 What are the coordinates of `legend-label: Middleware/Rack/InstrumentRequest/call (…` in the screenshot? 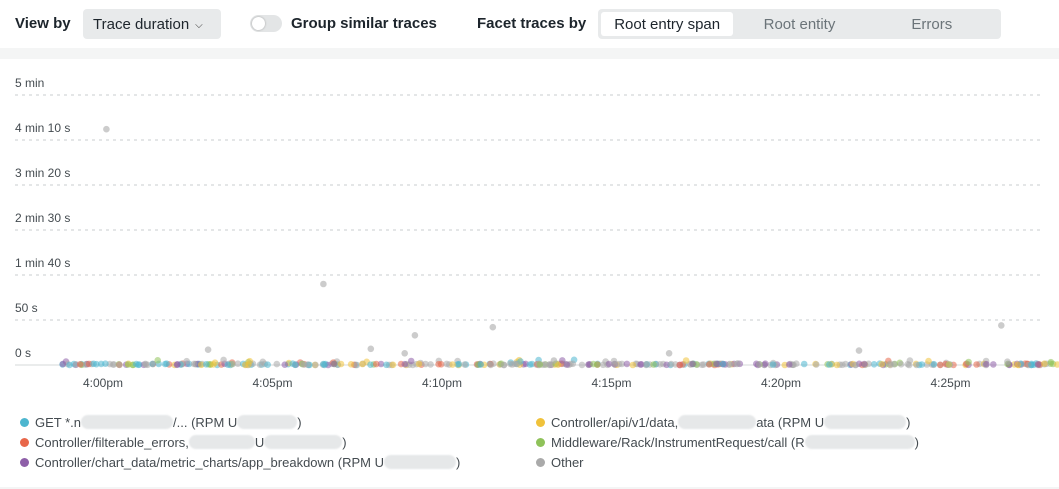 It's located at (678, 442).